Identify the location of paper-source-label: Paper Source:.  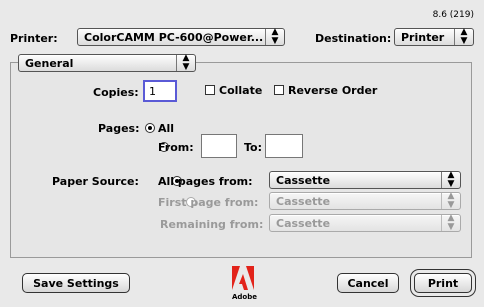
(95, 181).